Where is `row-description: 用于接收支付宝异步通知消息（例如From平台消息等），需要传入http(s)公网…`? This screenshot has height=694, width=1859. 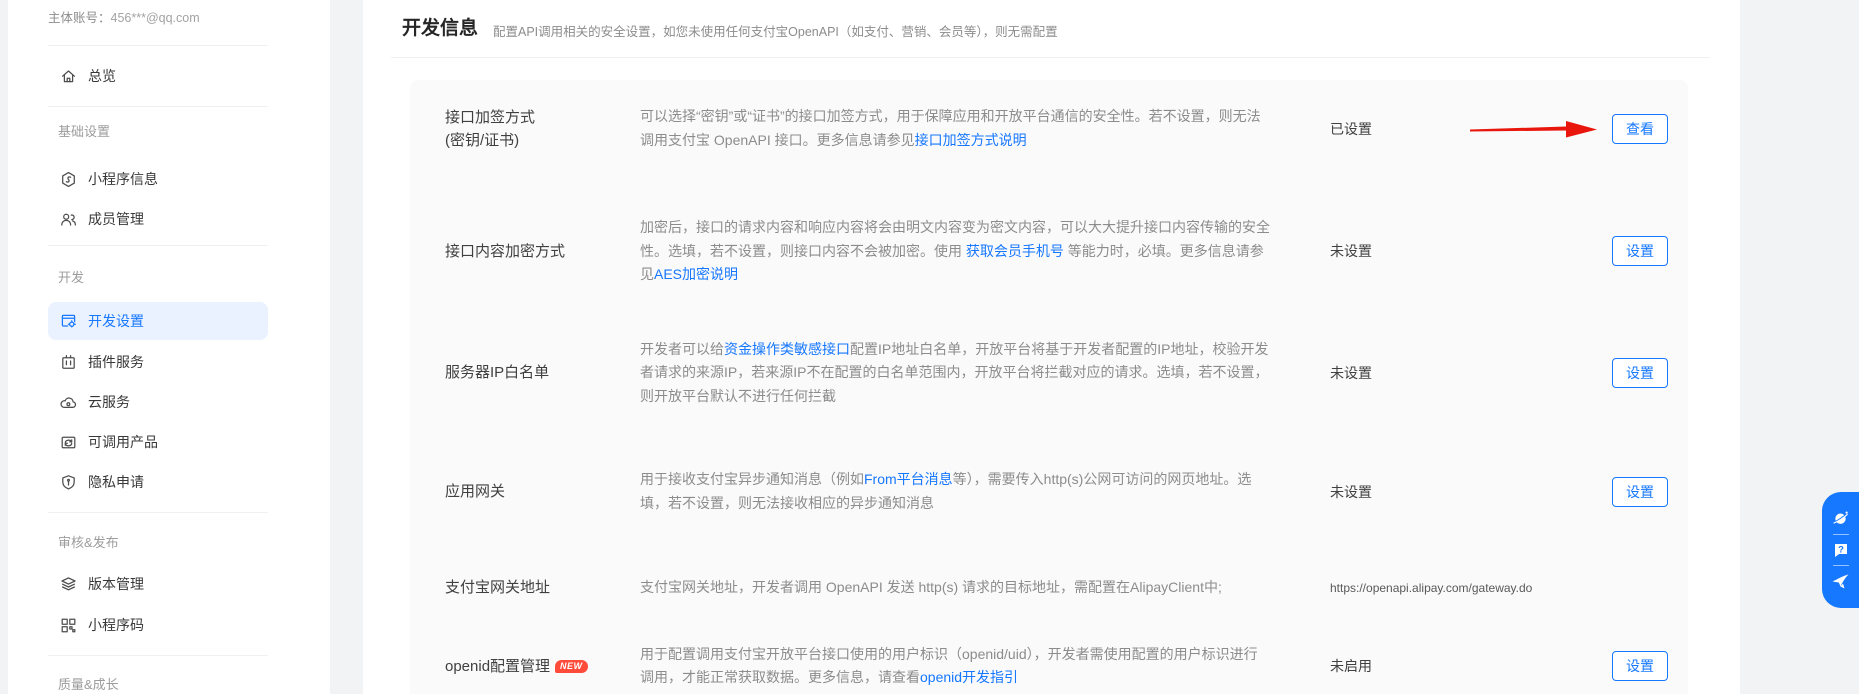 row-description: 用于接收支付宝异步通知消息（例如From平台消息等），需要传入http(s)公网… is located at coordinates (946, 491).